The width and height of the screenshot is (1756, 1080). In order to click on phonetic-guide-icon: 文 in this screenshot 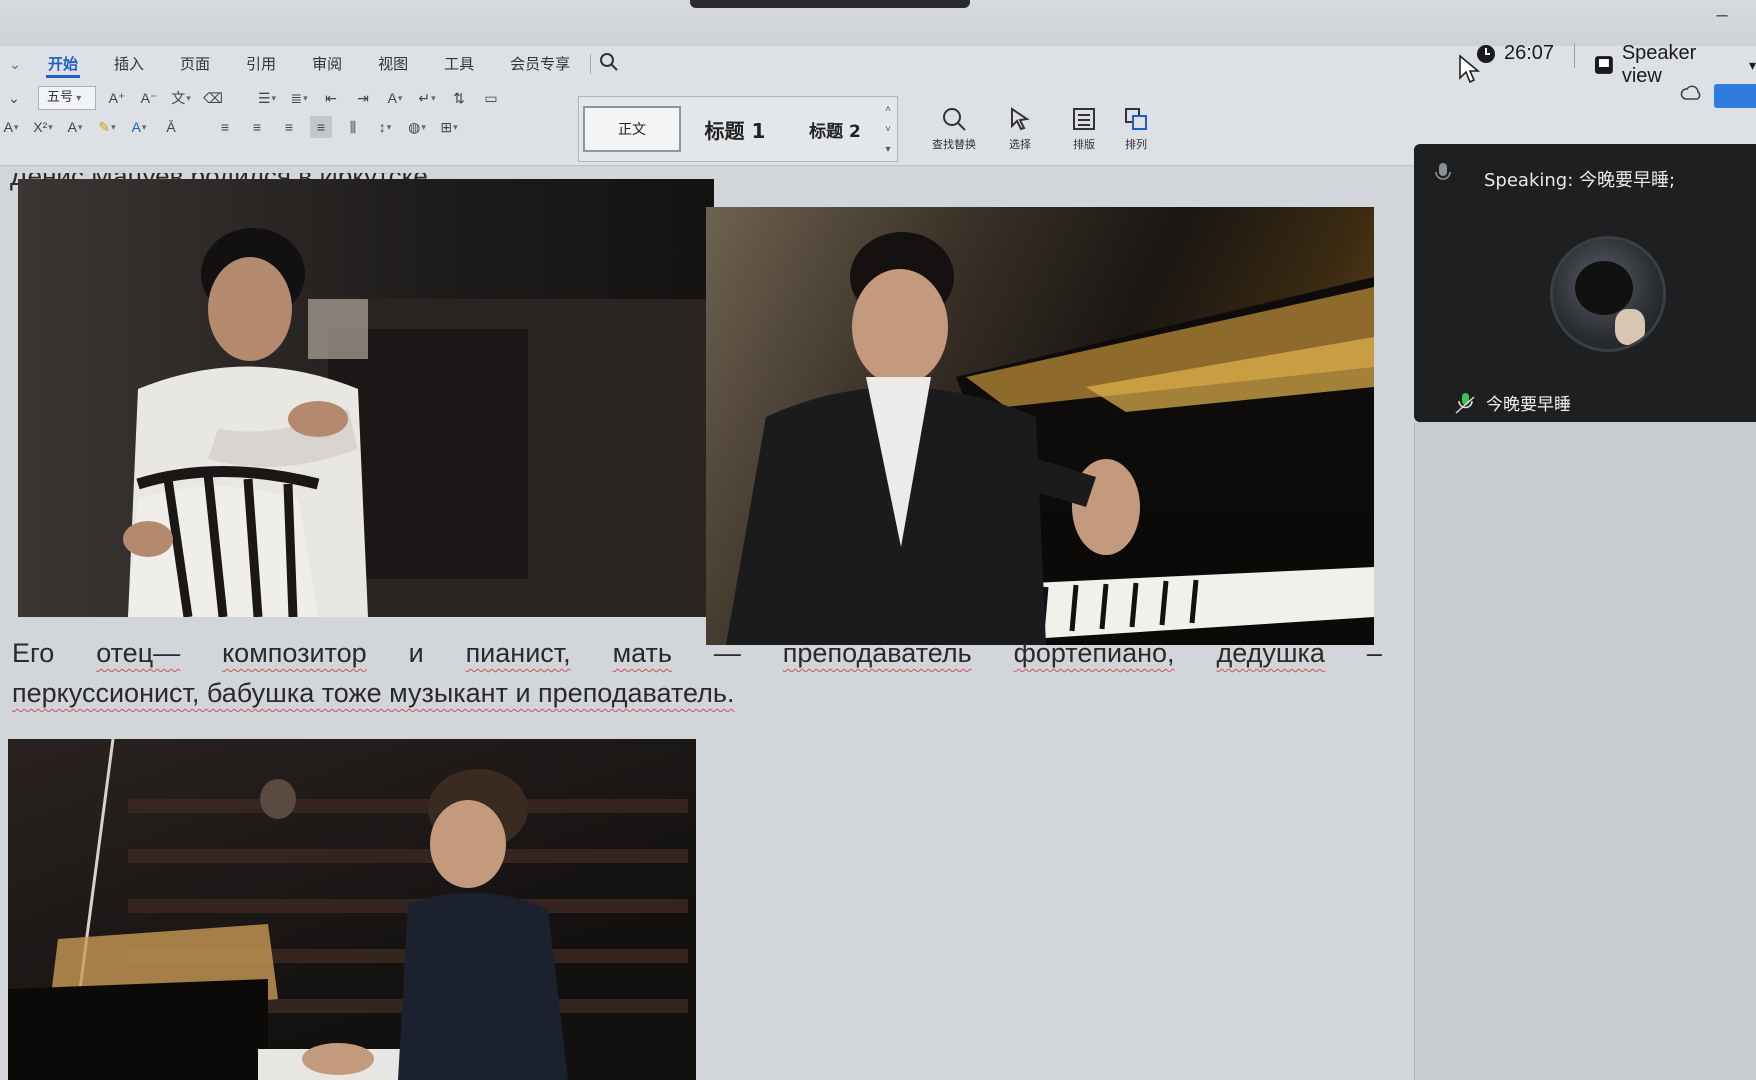, I will do `click(181, 98)`.